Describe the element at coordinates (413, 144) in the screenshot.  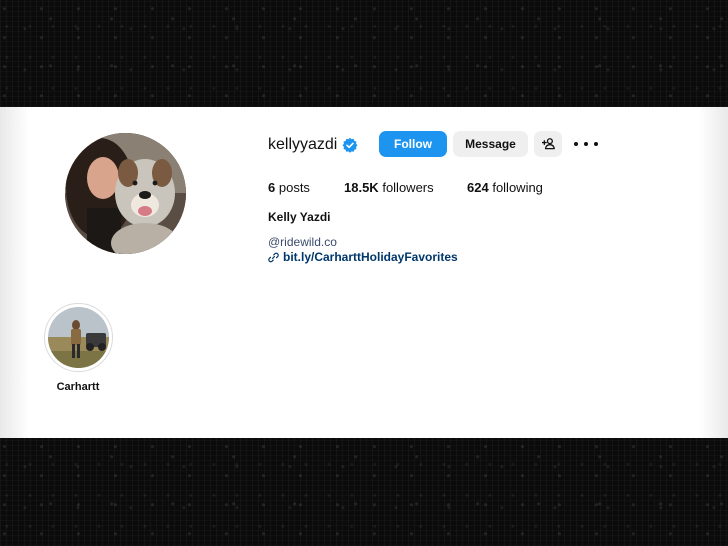
I see `follow-button: Follow` at that location.